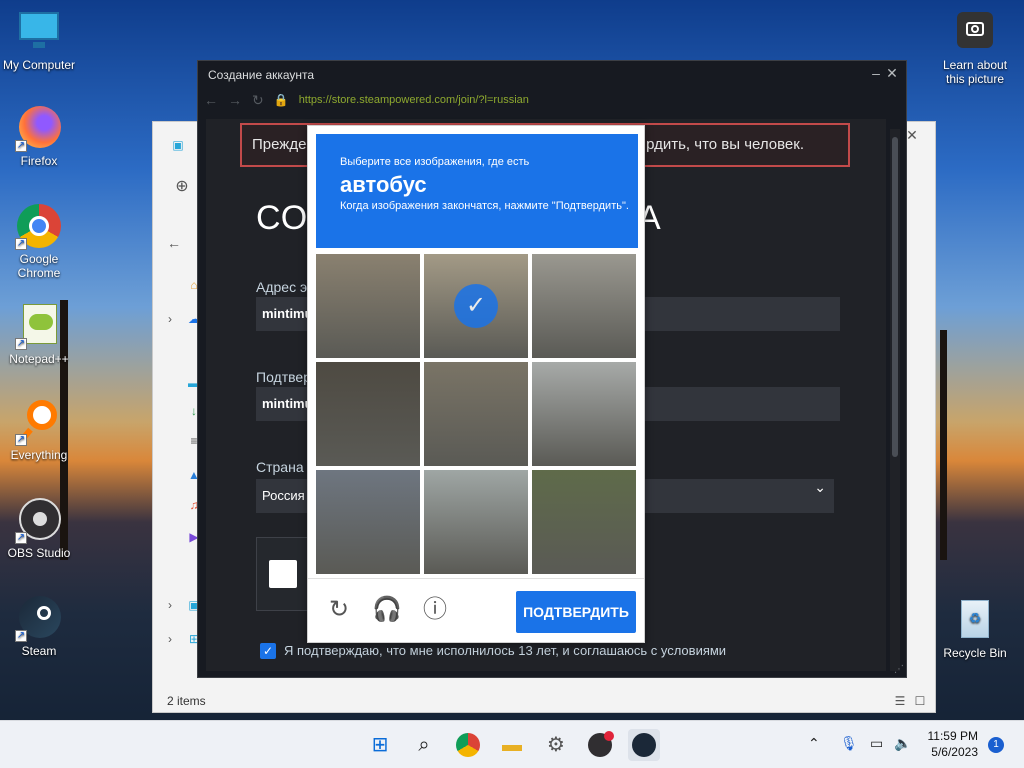  I want to click on desktop-icon-obs: ↗ OBS Studio, so click(40, 528).